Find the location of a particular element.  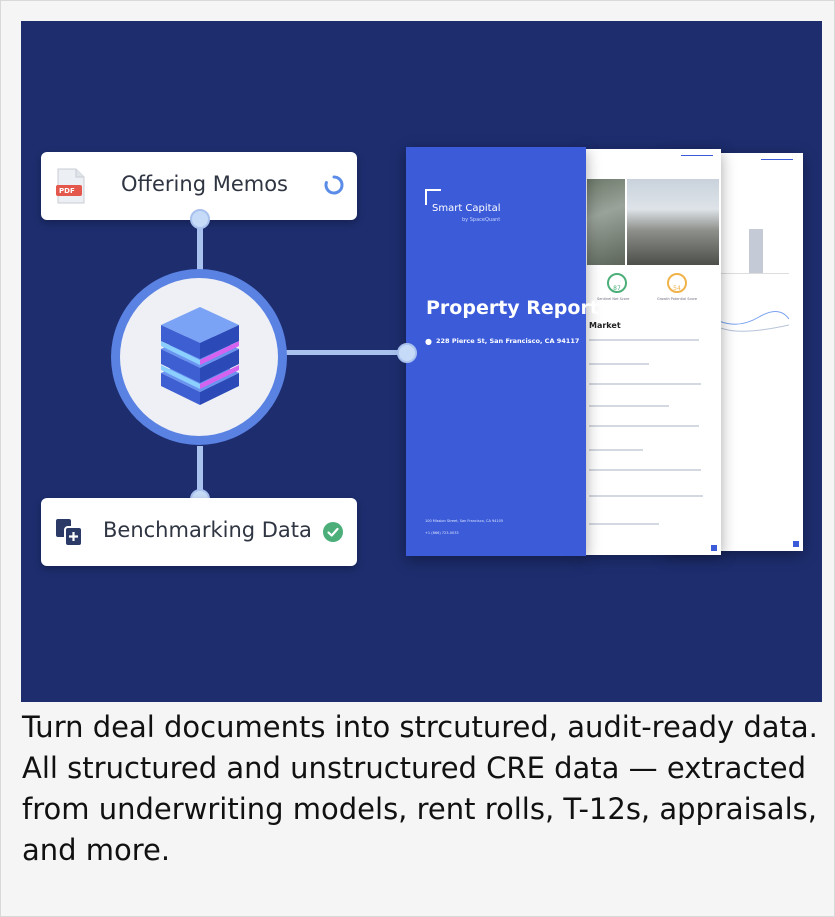

office-phone: +1 (866) 723-0033 is located at coordinates (442, 533).